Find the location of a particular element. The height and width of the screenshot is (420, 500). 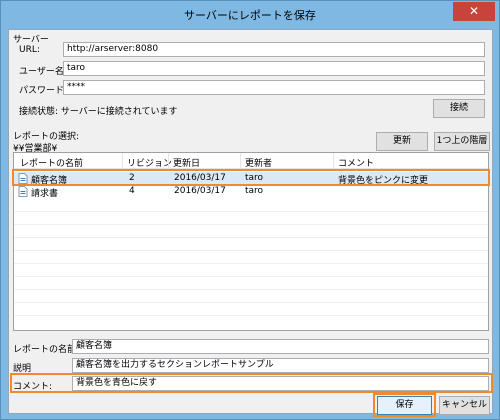

password-label: パスワード: is located at coordinates (43, 91).